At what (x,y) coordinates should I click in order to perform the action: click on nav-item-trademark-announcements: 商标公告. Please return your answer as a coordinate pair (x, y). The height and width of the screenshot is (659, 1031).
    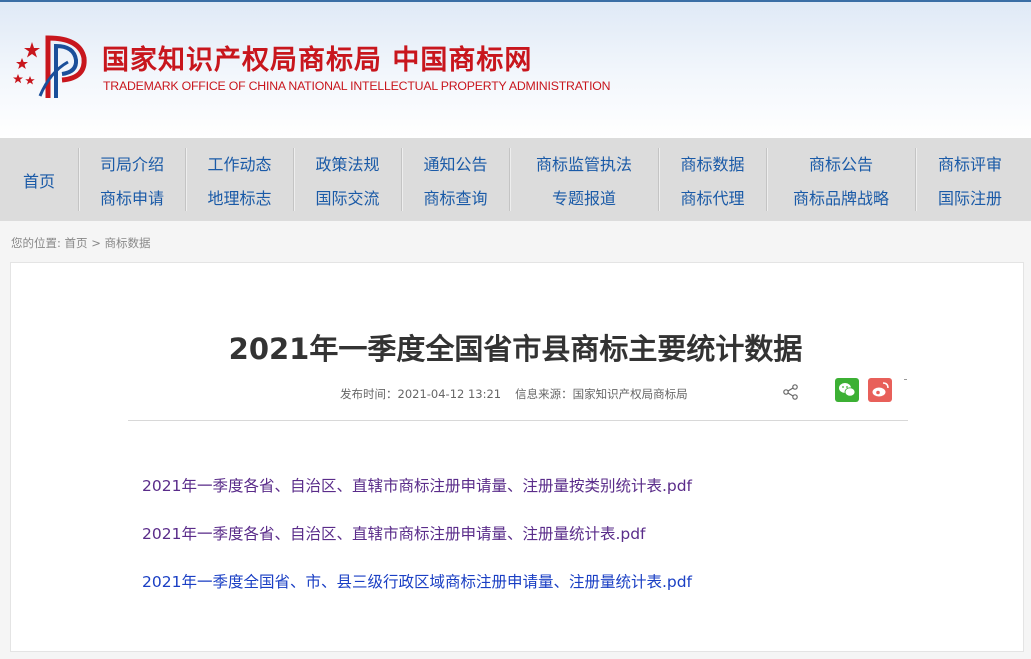
    Looking at the image, I should click on (841, 163).